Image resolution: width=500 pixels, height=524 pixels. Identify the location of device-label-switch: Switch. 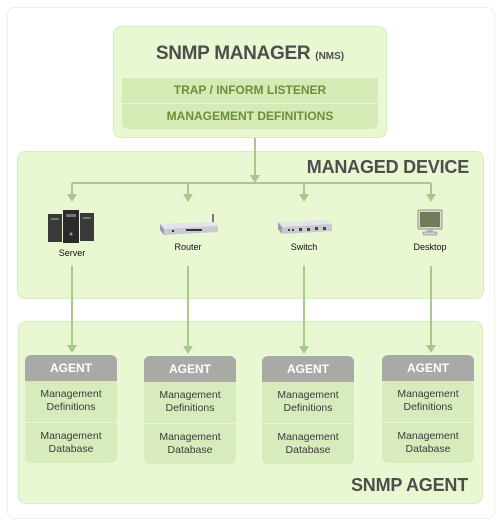
(304, 247).